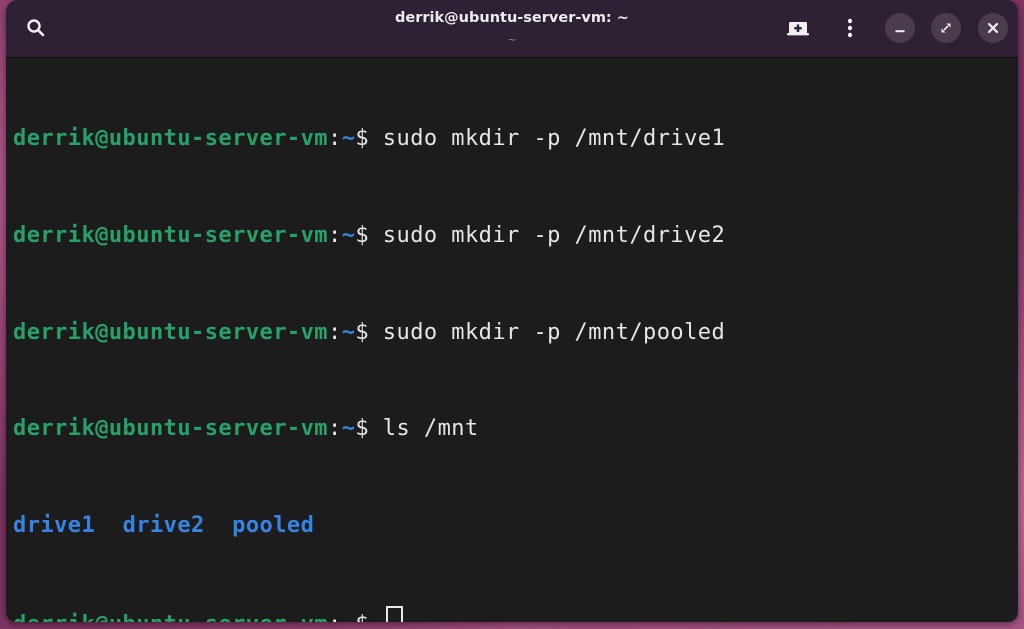 The height and width of the screenshot is (629, 1024). I want to click on headerbar: derrik@ubuntu-server-vm: ~ ~, so click(512, 29).